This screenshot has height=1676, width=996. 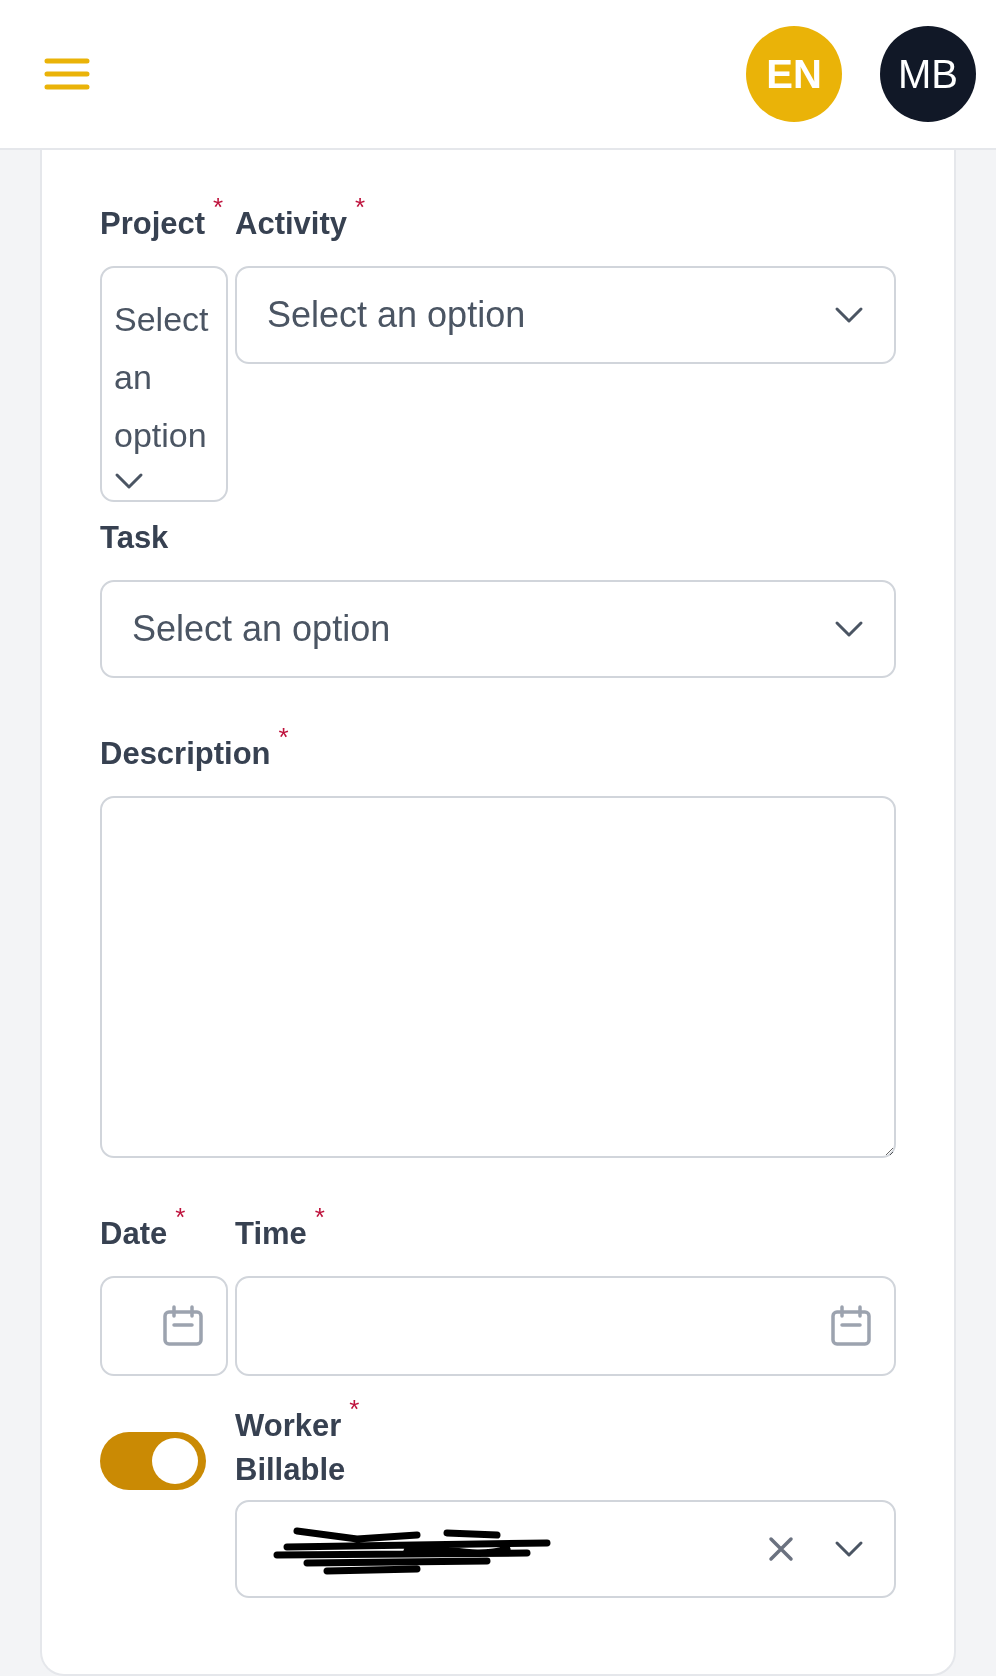 I want to click on select-placeholder: Select an option, so click(x=162, y=377).